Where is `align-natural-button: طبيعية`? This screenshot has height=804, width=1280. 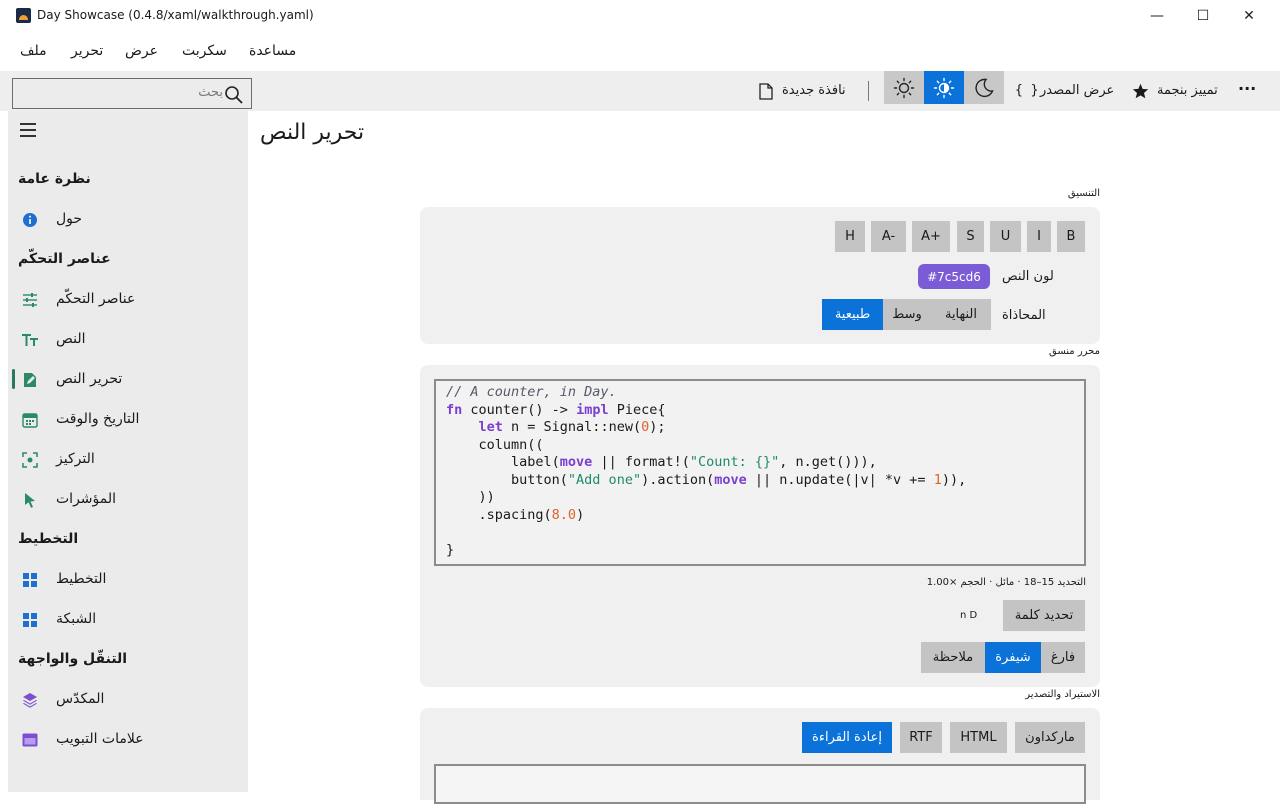 align-natural-button: طبيعية is located at coordinates (852, 314).